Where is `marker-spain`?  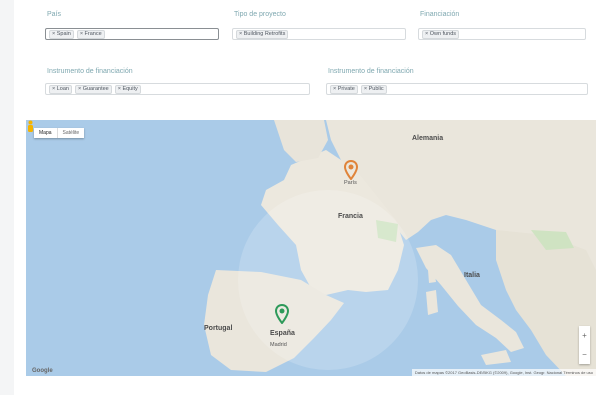 marker-spain is located at coordinates (282, 314).